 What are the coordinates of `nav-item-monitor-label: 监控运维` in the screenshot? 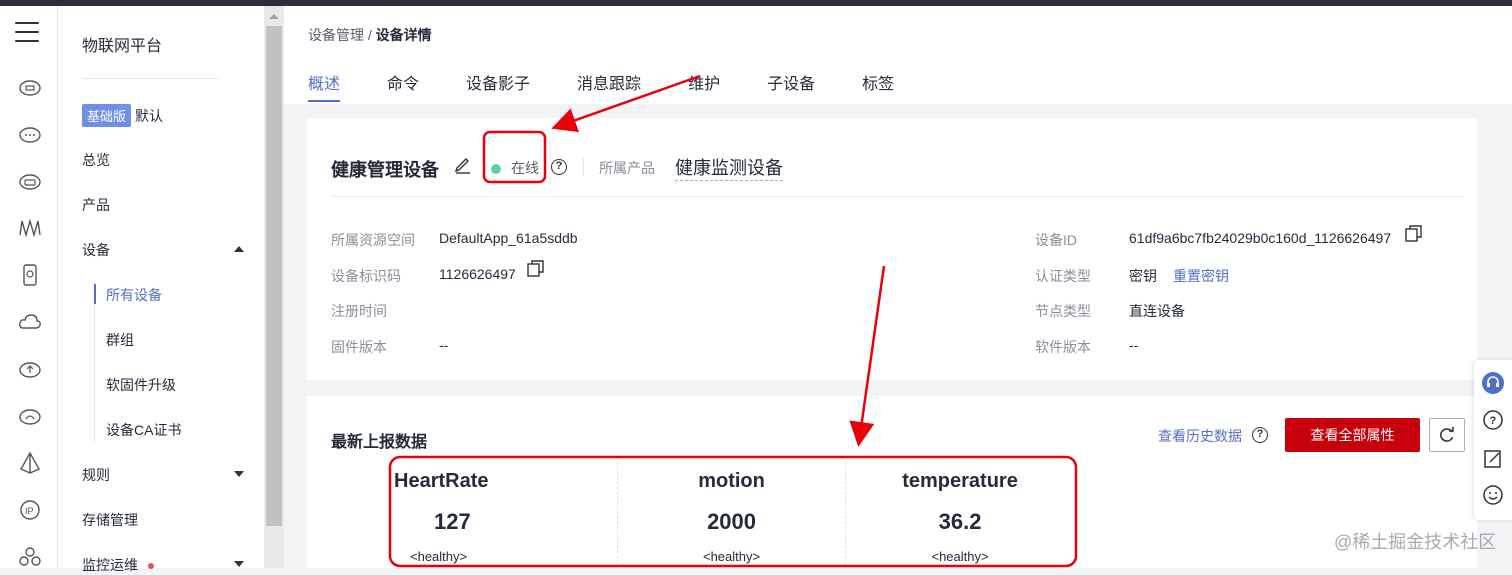 It's located at (110, 565).